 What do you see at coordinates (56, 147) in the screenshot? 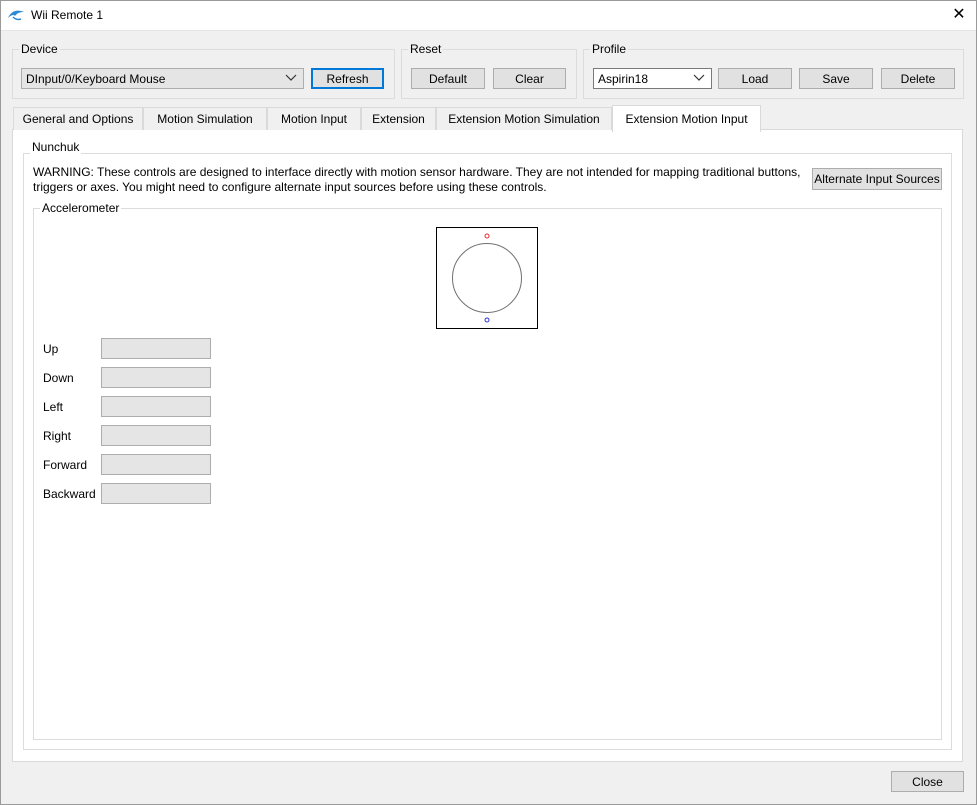
I see `nunchuk-legend: Nunchuk` at bounding box center [56, 147].